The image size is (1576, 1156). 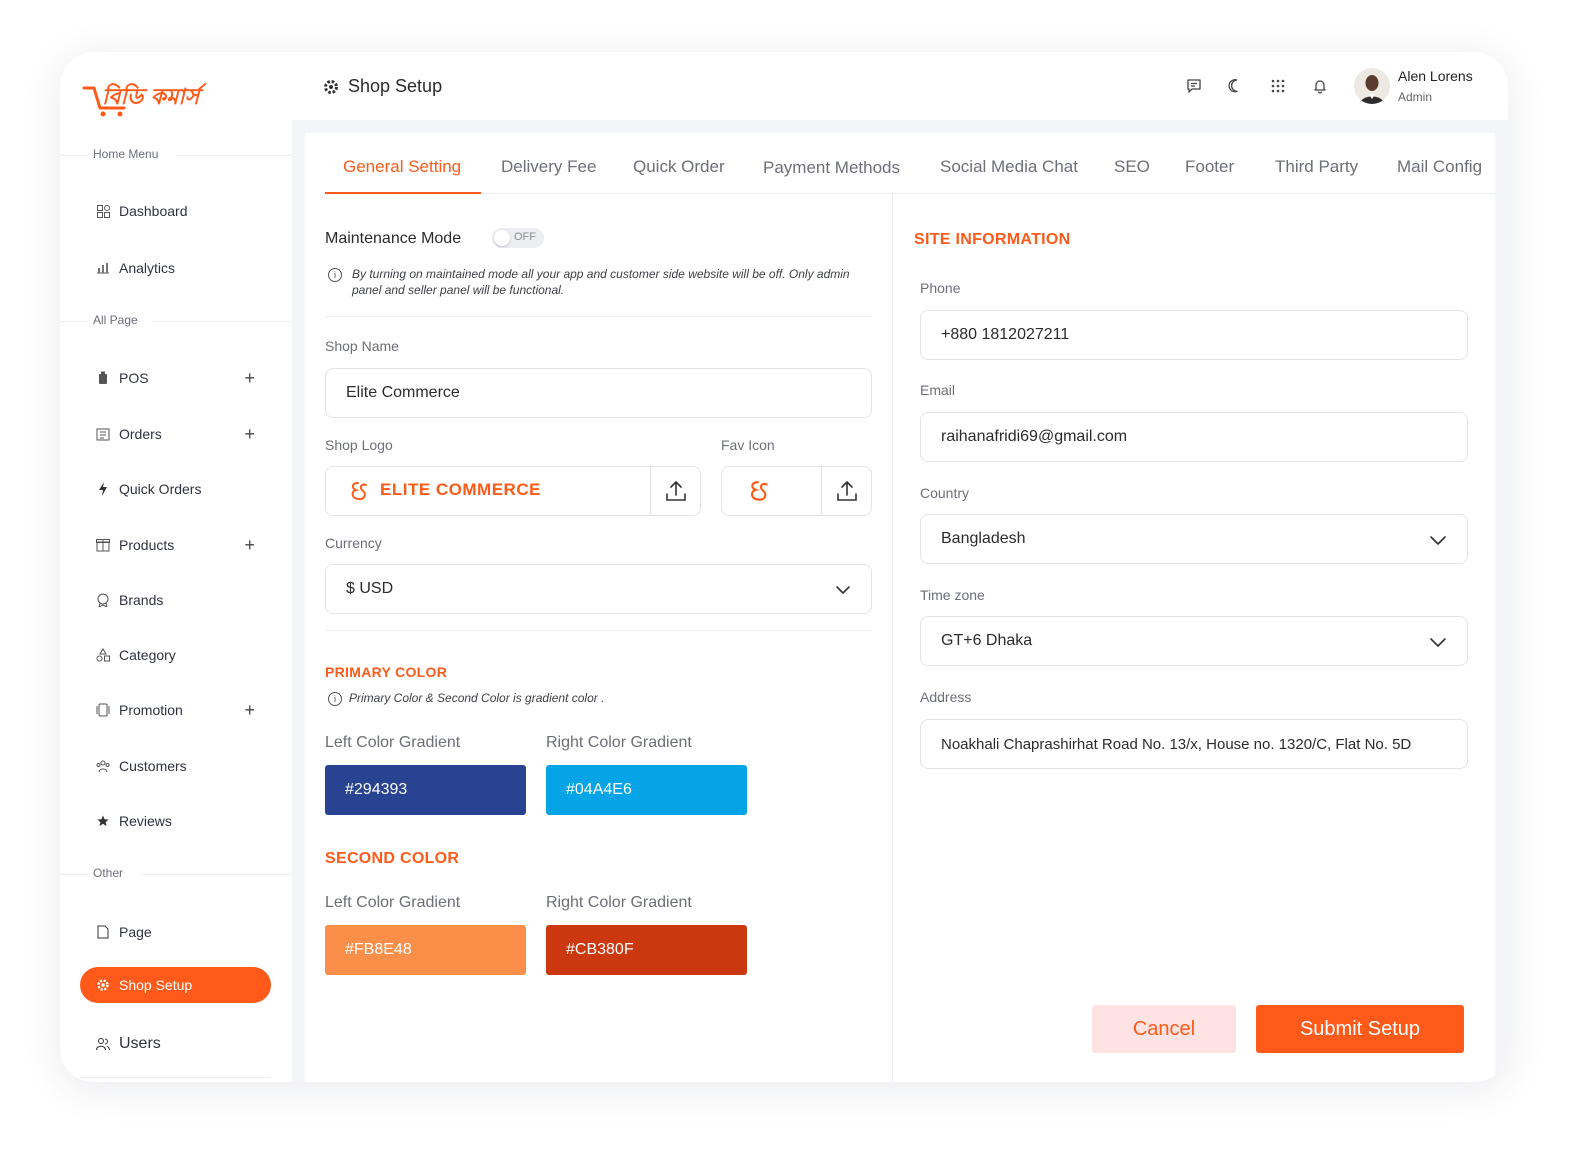 I want to click on shop-name-value: Elite Commerce, so click(x=403, y=392).